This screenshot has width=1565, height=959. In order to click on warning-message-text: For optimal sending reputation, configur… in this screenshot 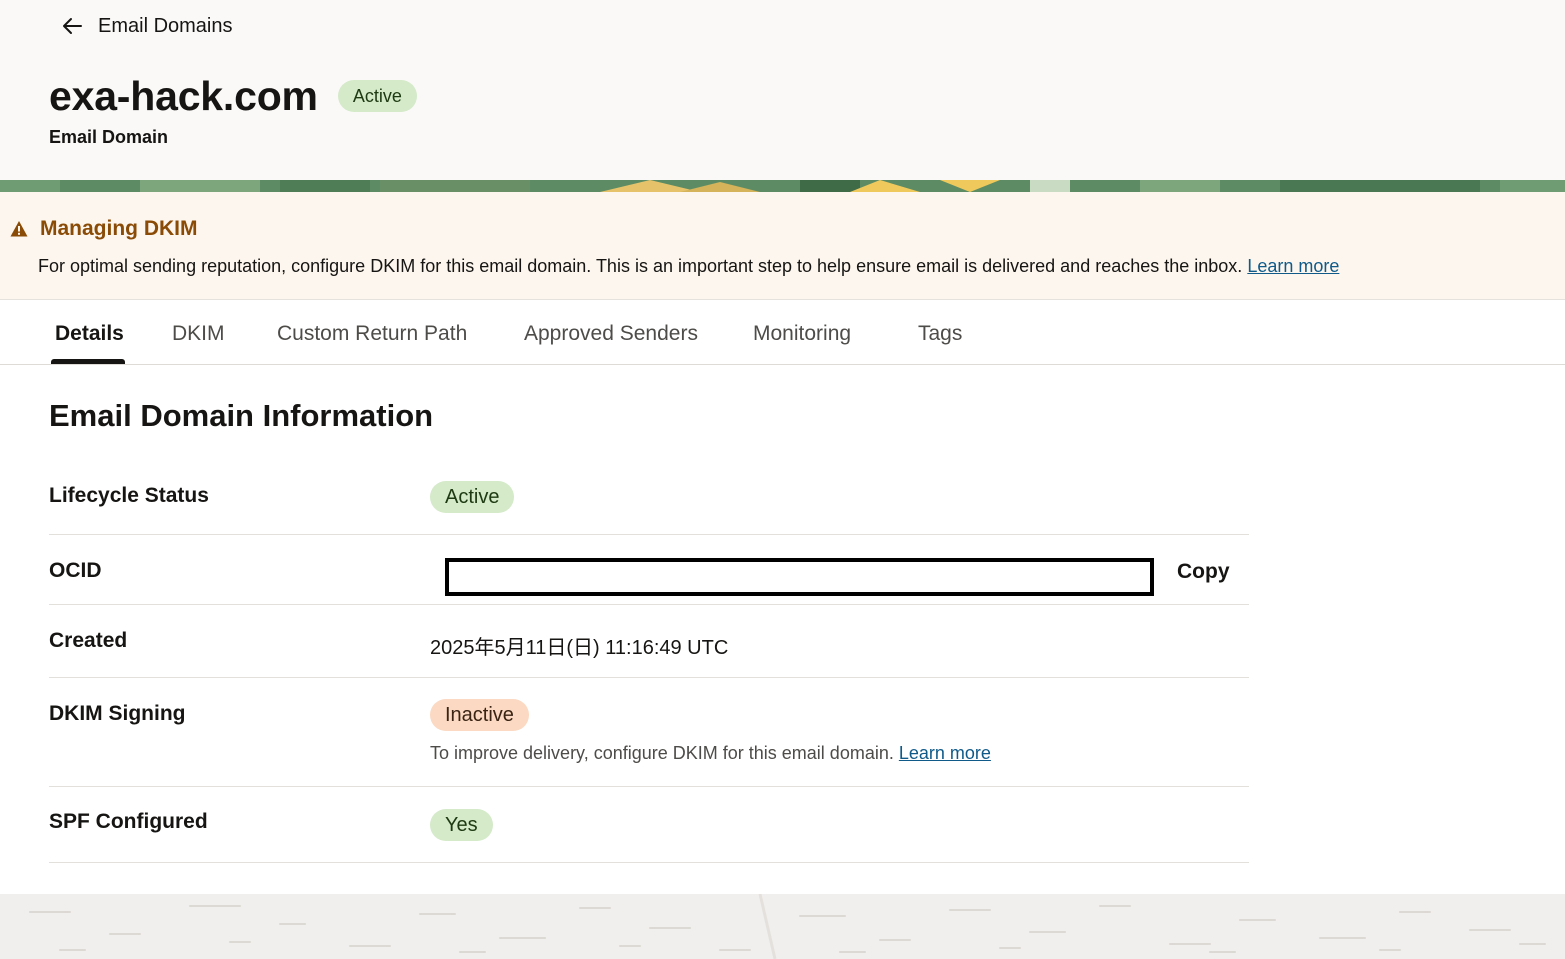, I will do `click(640, 266)`.